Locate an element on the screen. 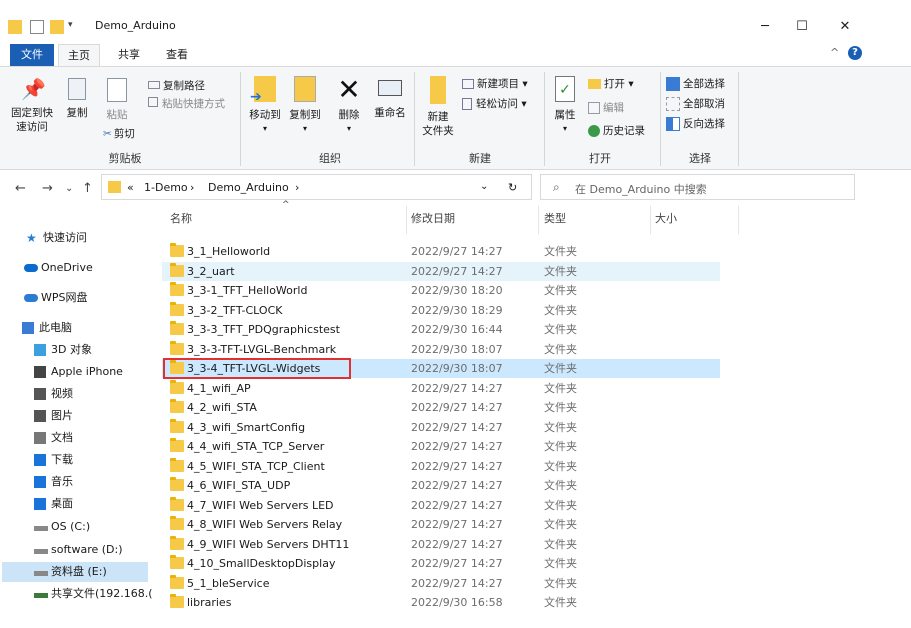  phone-icon is located at coordinates (40, 372).